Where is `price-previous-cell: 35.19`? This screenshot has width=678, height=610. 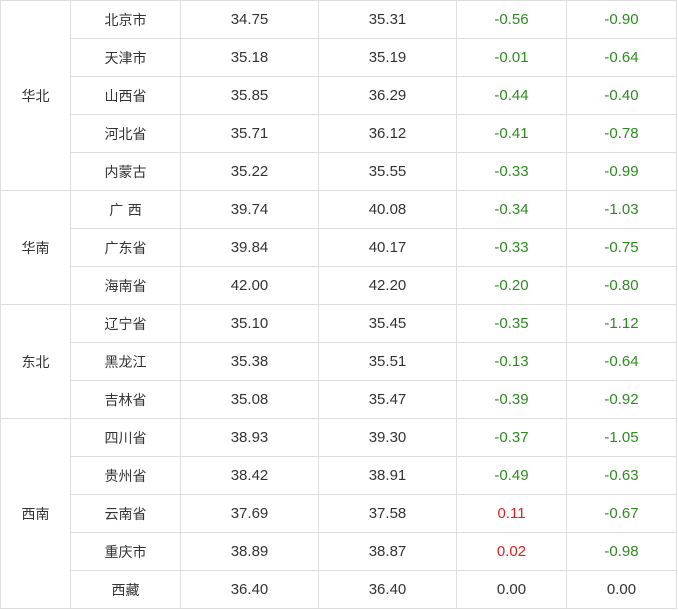 price-previous-cell: 35.19 is located at coordinates (387, 57).